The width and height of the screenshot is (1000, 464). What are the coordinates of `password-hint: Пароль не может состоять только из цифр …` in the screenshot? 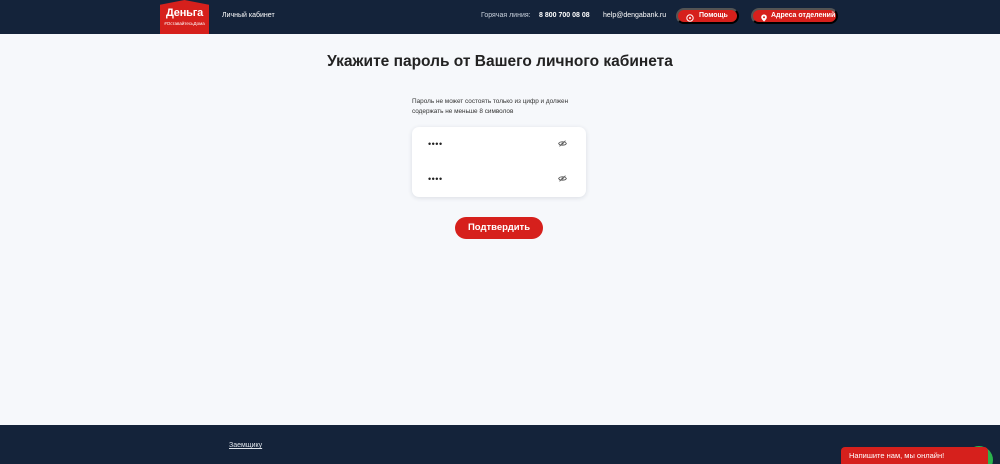 It's located at (490, 106).